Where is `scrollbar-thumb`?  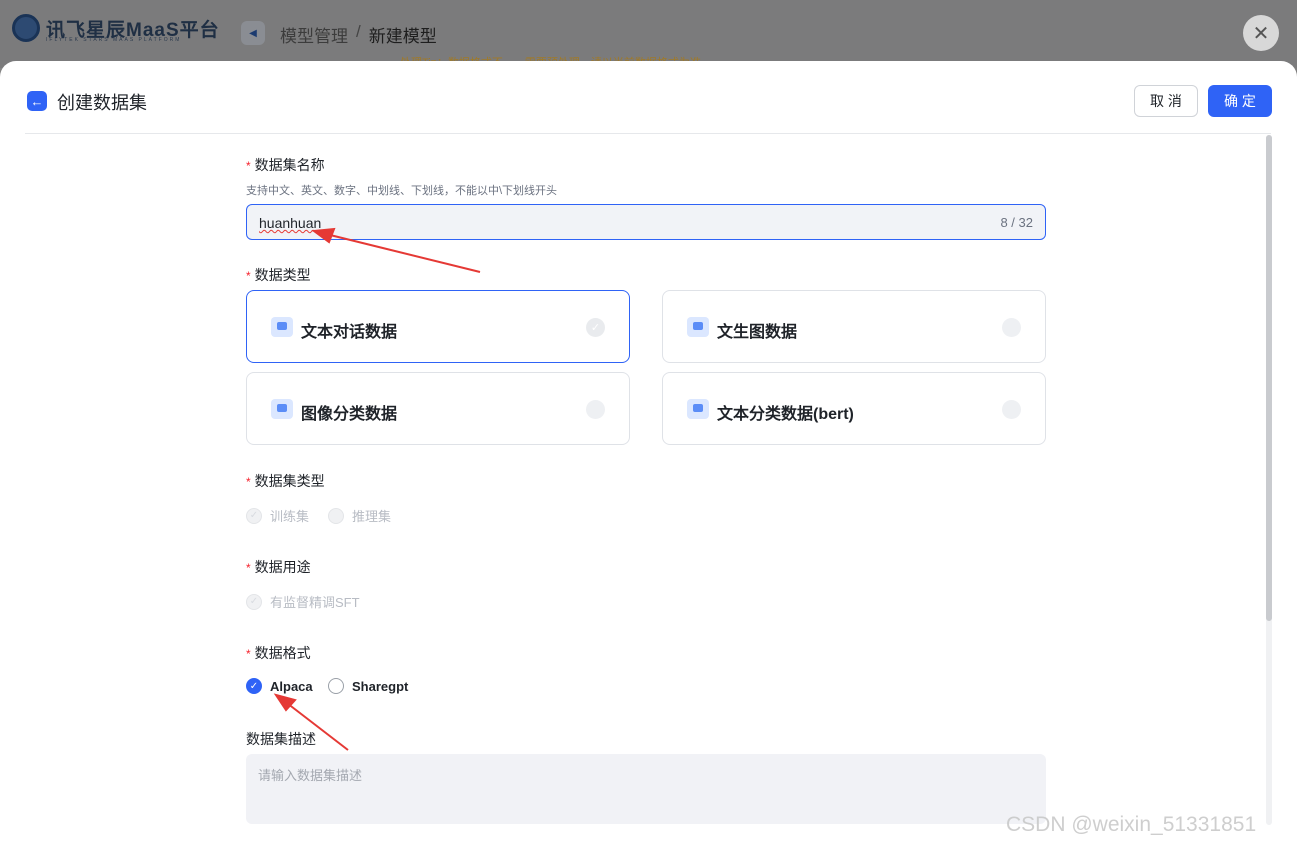 scrollbar-thumb is located at coordinates (1269, 378).